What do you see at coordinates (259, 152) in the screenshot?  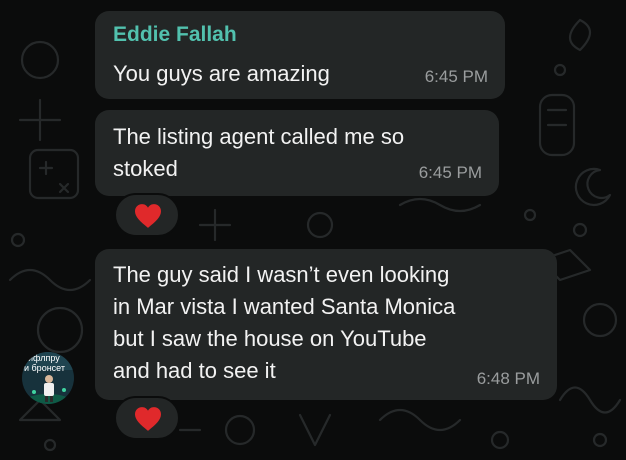 I see `message-text: The listing agent called me so stoked` at bounding box center [259, 152].